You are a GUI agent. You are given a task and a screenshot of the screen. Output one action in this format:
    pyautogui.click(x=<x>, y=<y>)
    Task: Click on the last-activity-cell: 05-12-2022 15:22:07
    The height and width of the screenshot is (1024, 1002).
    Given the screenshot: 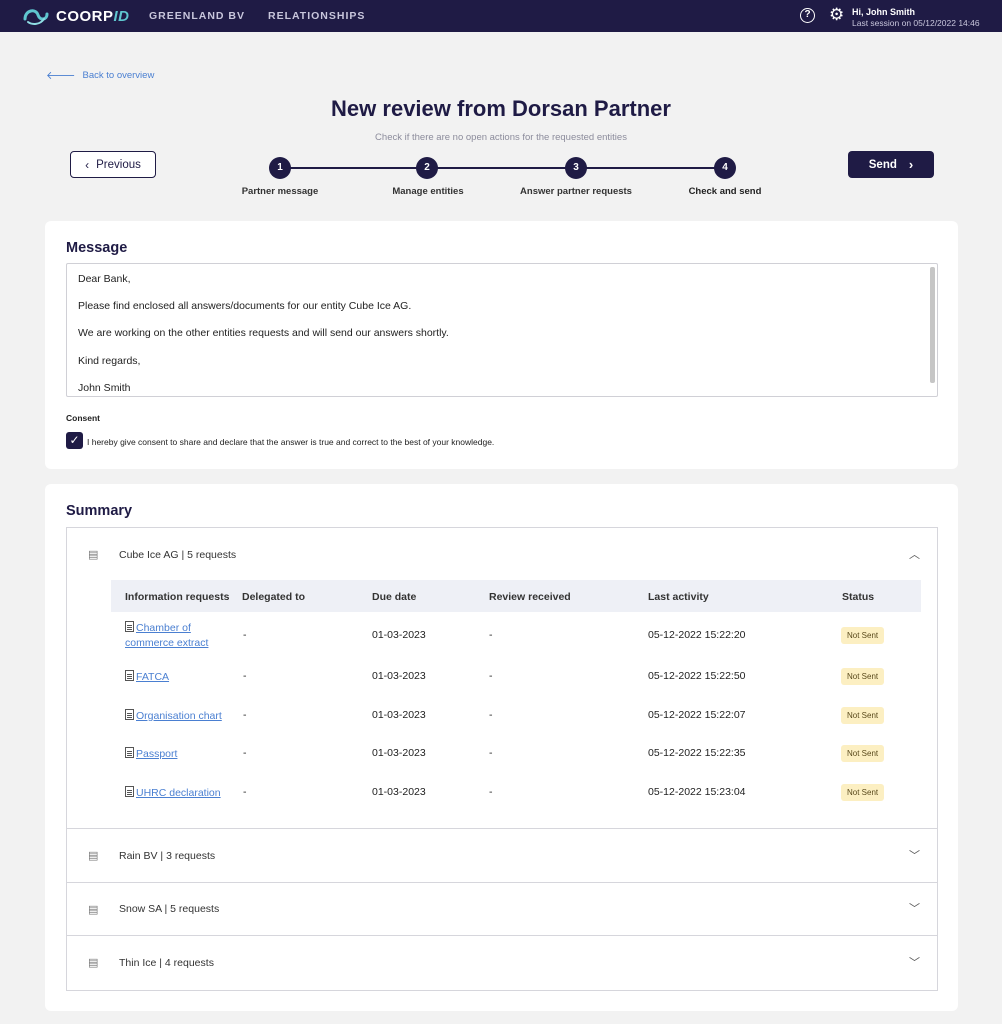 What is the action you would take?
    pyautogui.click(x=697, y=715)
    